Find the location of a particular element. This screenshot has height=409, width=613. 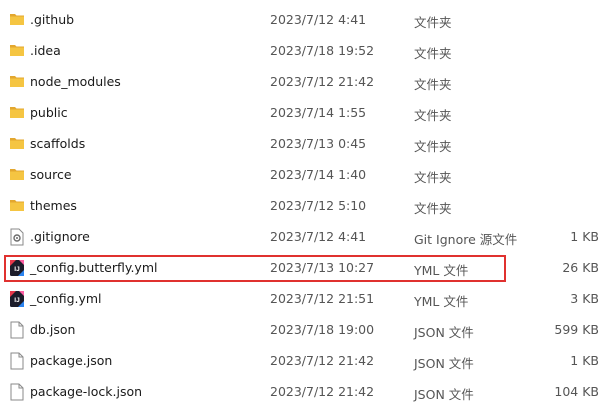

file-row: themes 2023/7/12 5:10 文件夹 is located at coordinates (306, 206).